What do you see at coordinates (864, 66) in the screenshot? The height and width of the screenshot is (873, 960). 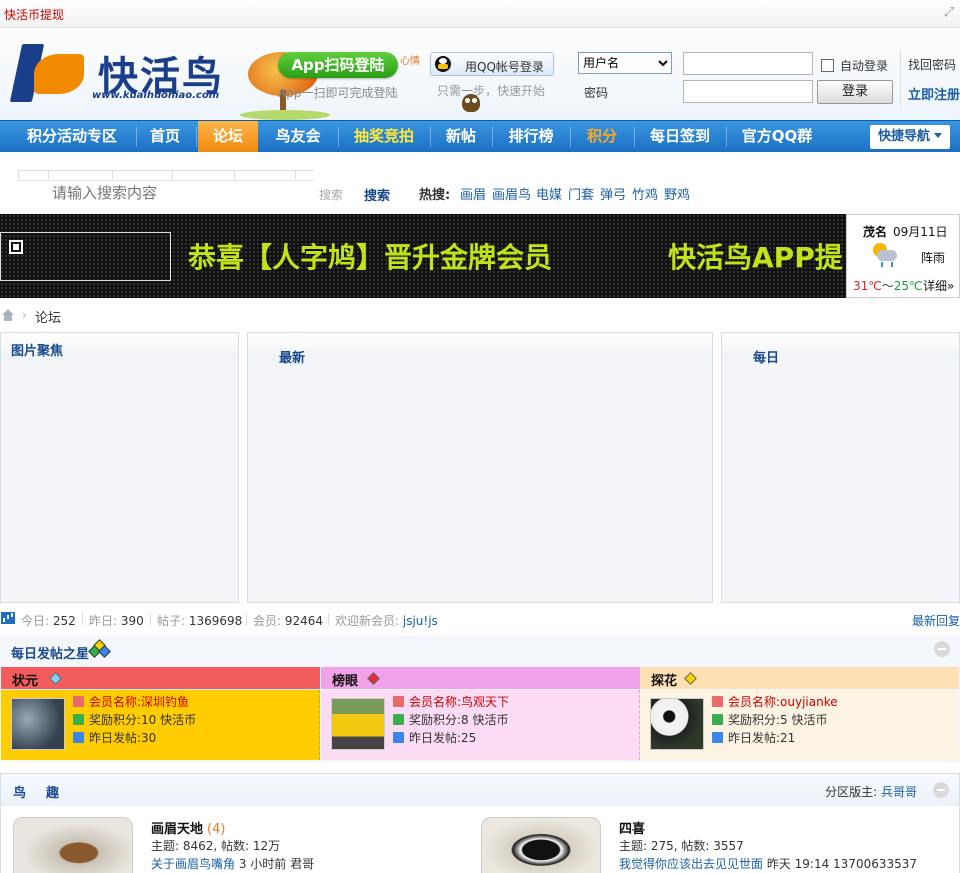 I see `auto-login-label: 自动登录` at bounding box center [864, 66].